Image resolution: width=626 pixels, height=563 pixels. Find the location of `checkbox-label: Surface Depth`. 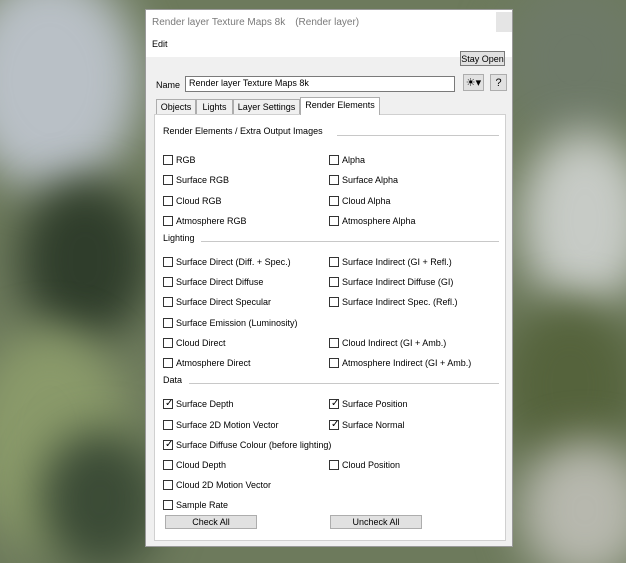

checkbox-label: Surface Depth is located at coordinates (205, 404).